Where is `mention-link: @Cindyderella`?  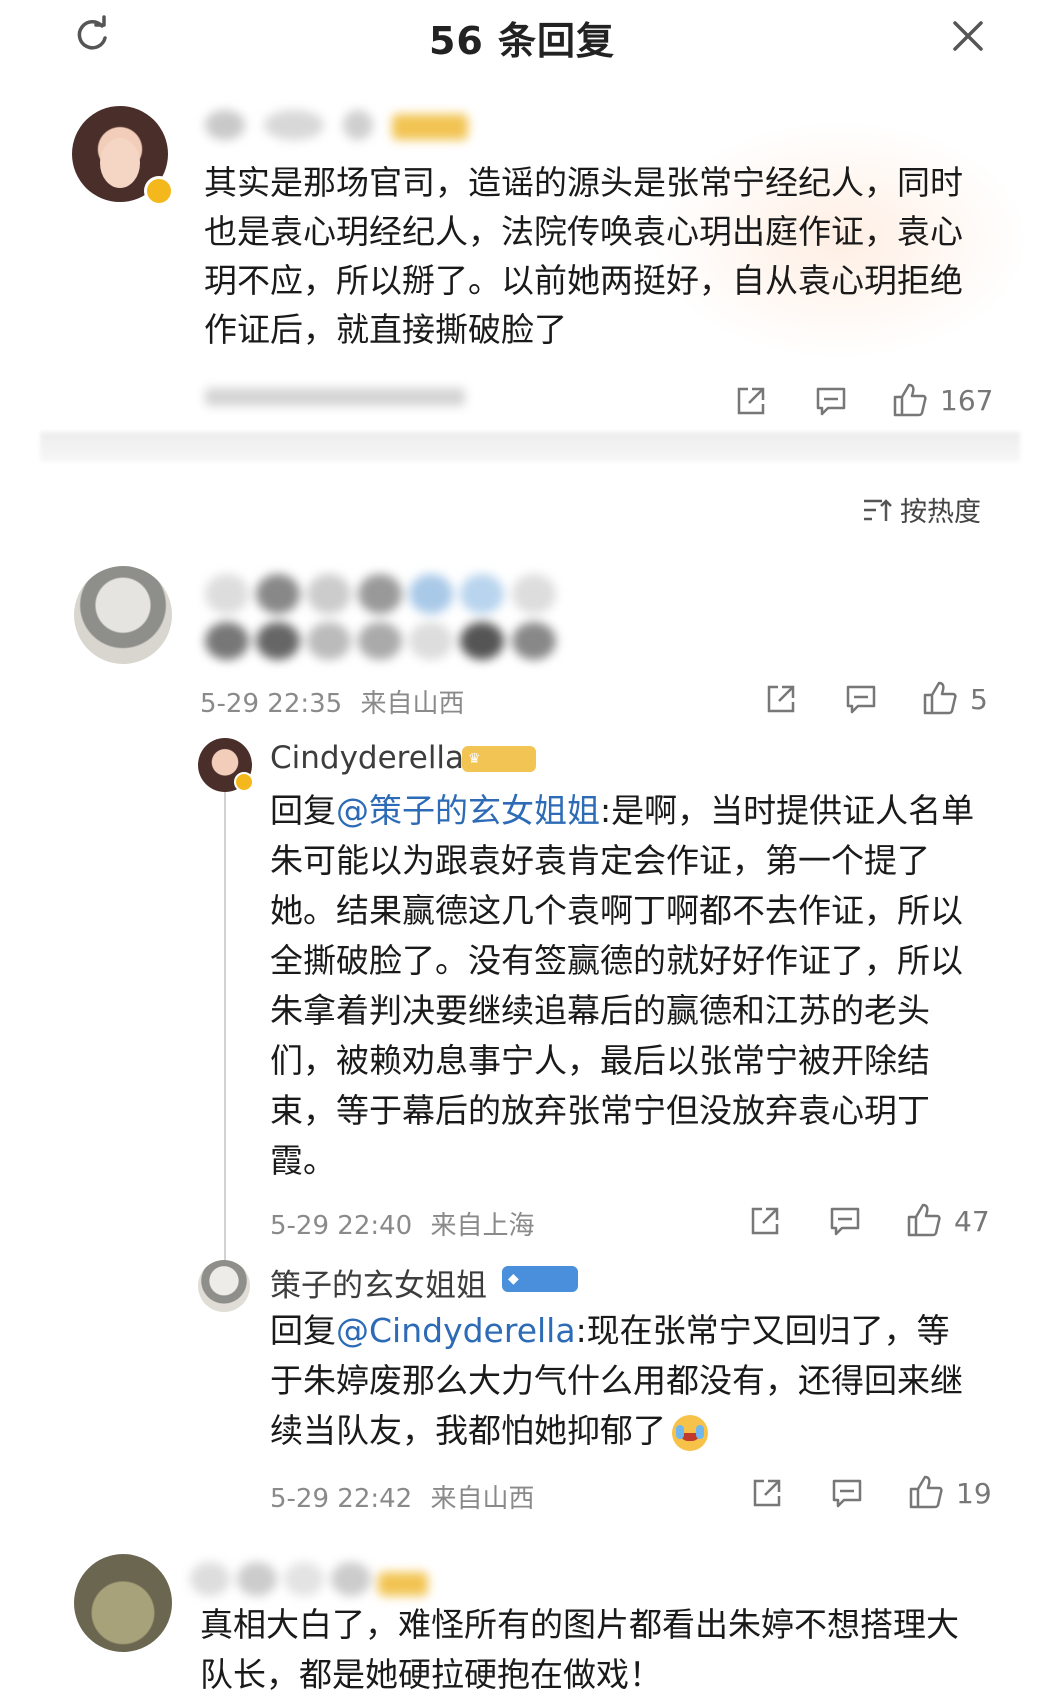 mention-link: @Cindyderella is located at coordinates (456, 1330).